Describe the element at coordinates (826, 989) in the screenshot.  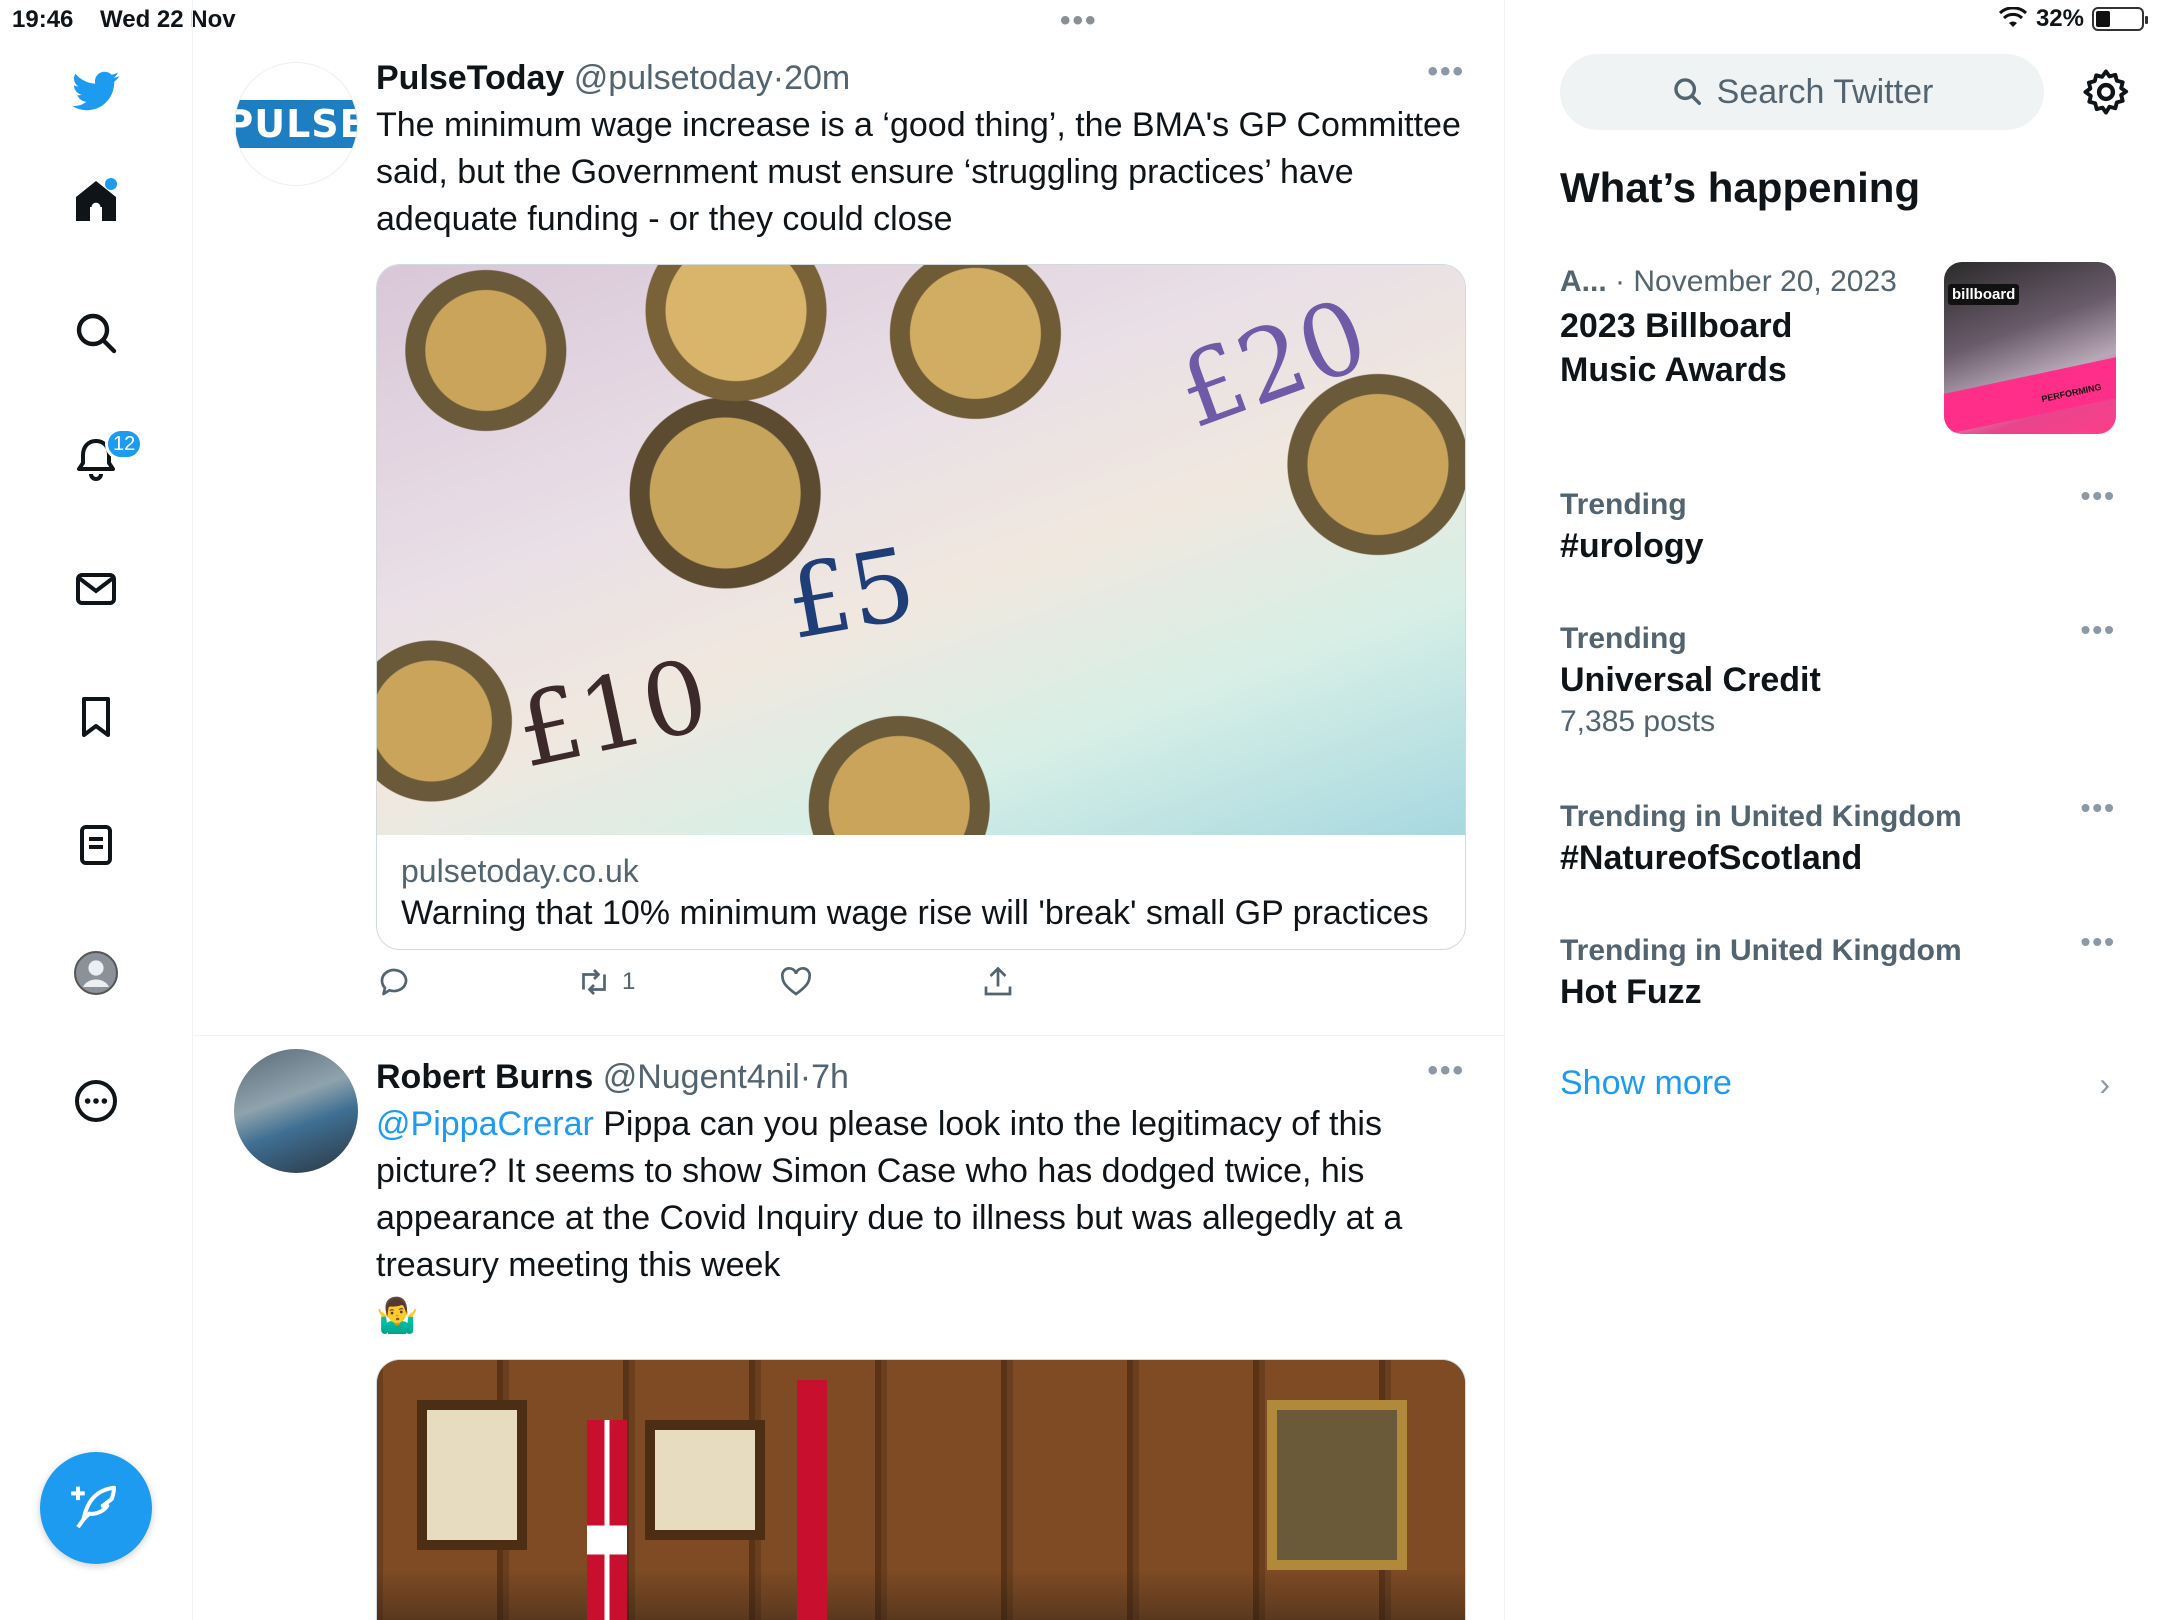
I see `tweet-actions: 1` at that location.